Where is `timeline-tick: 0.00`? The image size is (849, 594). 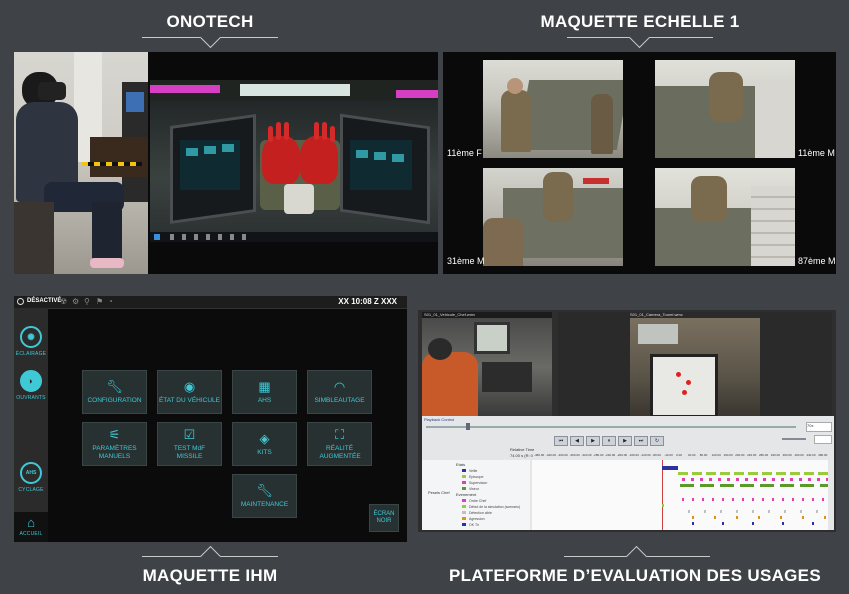
timeline-tick: 0.00 is located at coordinates (679, 455).